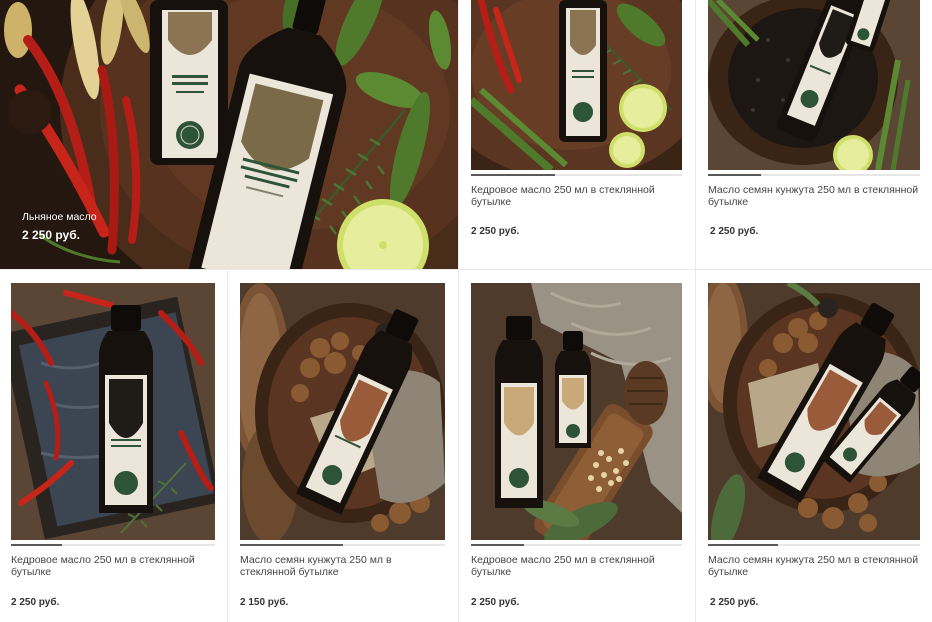 The width and height of the screenshot is (932, 622). What do you see at coordinates (264, 602) in the screenshot?
I see `product-price: 2 150 руб.` at bounding box center [264, 602].